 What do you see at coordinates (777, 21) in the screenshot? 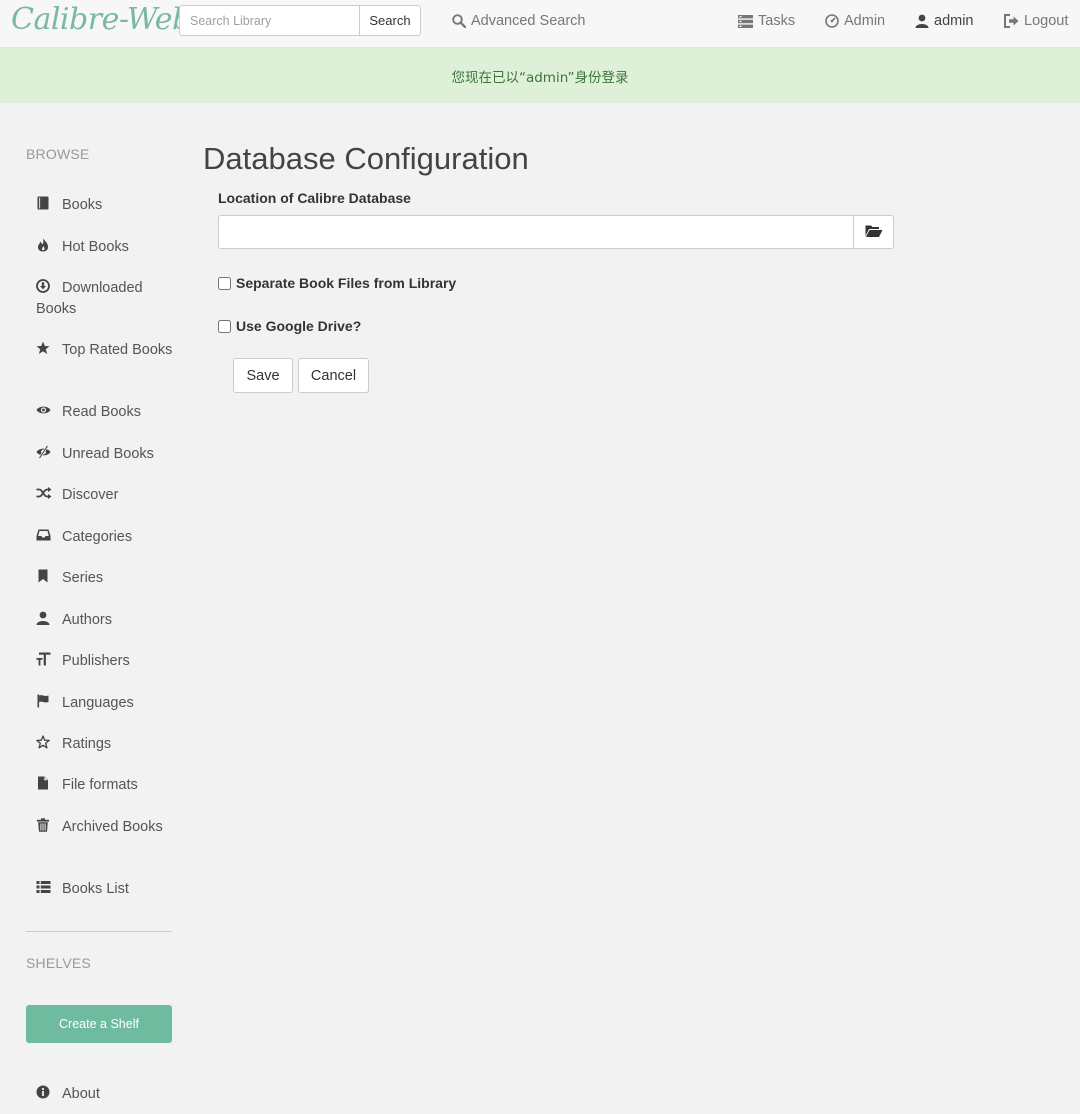
I see `tasks-label: Tasks` at bounding box center [777, 21].